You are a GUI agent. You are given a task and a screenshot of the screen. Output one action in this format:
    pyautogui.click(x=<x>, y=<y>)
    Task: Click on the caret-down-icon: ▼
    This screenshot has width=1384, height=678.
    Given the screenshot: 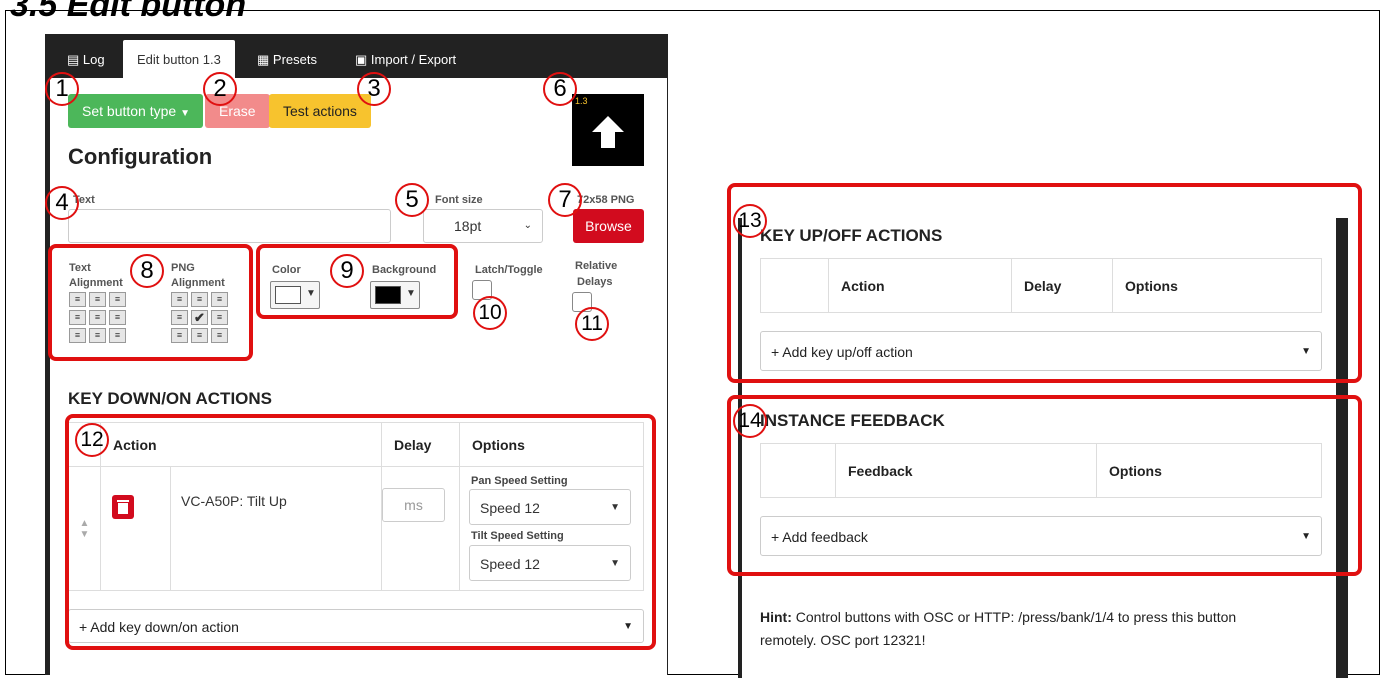 What is the action you would take?
    pyautogui.click(x=185, y=113)
    